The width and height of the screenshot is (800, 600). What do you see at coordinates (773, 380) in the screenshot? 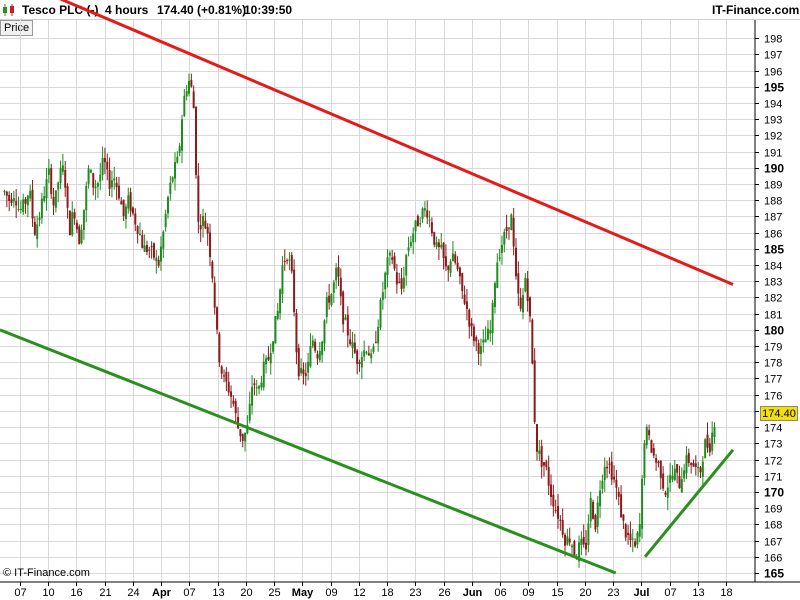
I see `y-tick-label: 177` at bounding box center [773, 380].